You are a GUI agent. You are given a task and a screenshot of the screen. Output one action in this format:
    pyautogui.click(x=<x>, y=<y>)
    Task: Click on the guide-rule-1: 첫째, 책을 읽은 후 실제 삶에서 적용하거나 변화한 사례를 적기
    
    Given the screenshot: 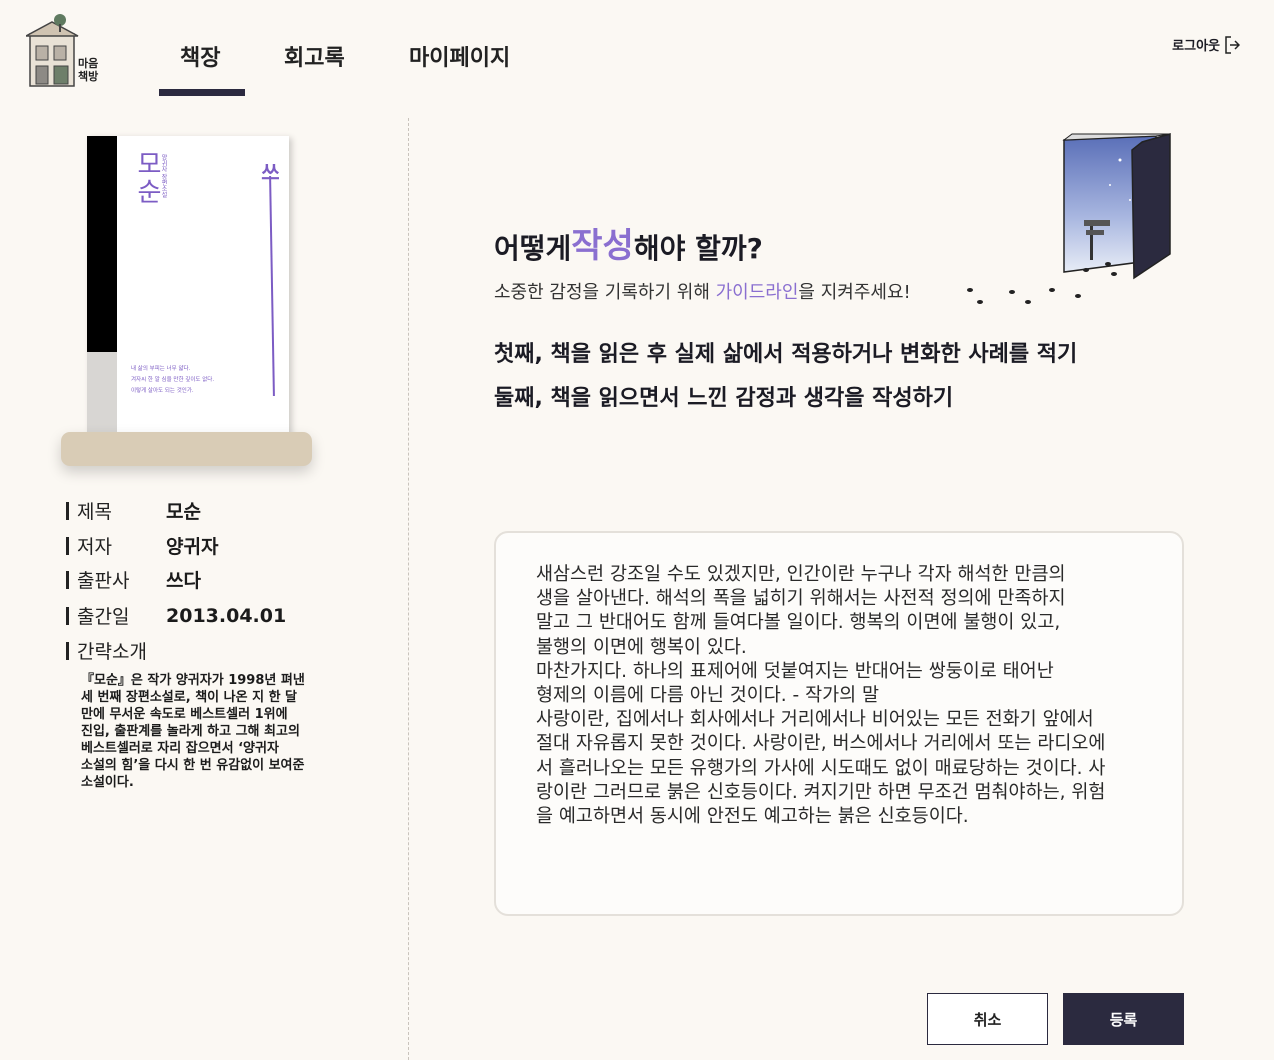 What is the action you would take?
    pyautogui.click(x=786, y=354)
    